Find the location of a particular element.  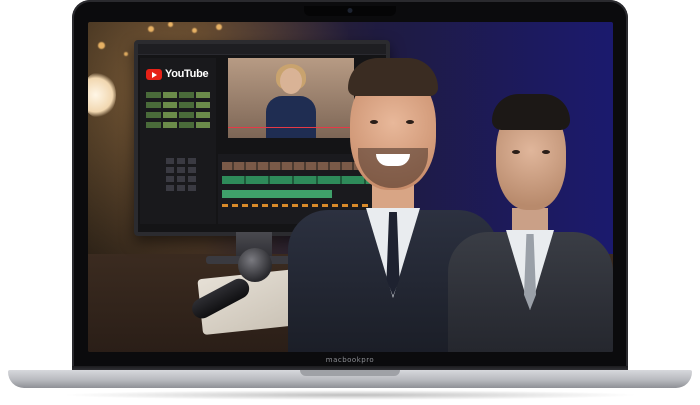

drop-shadow is located at coordinates (350, 395).